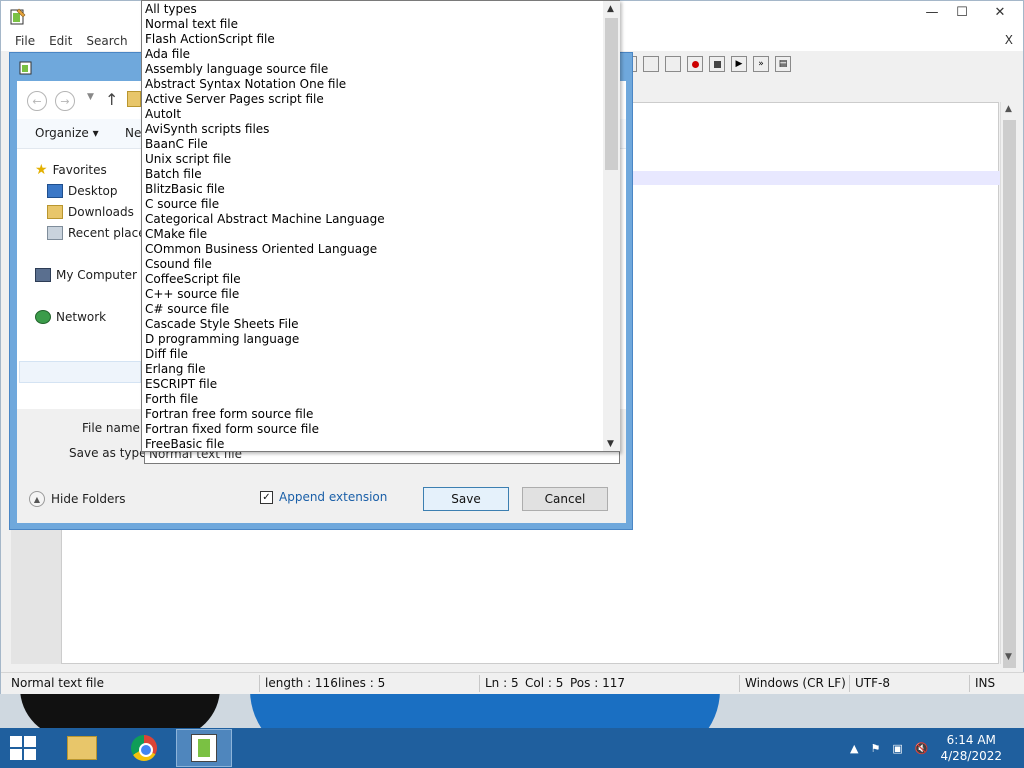  I want to click on back-arrow-icon: ←, so click(37, 101).